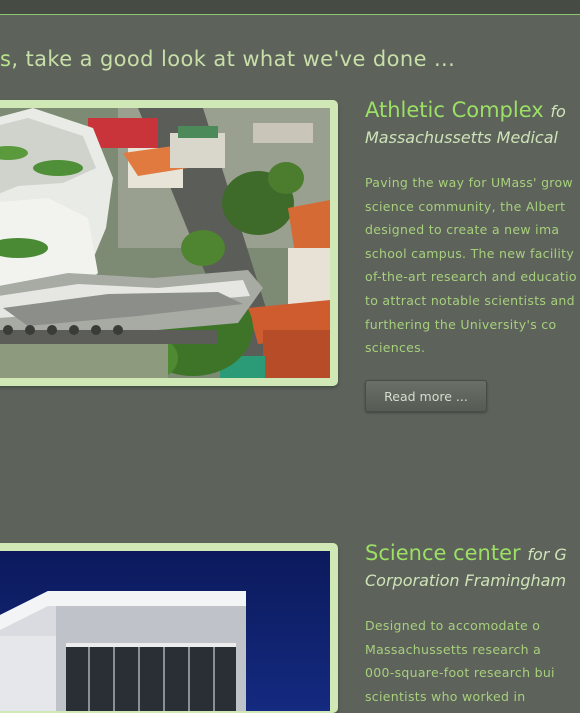  What do you see at coordinates (462, 230) in the screenshot?
I see `description-line: designed to create a new ima` at bounding box center [462, 230].